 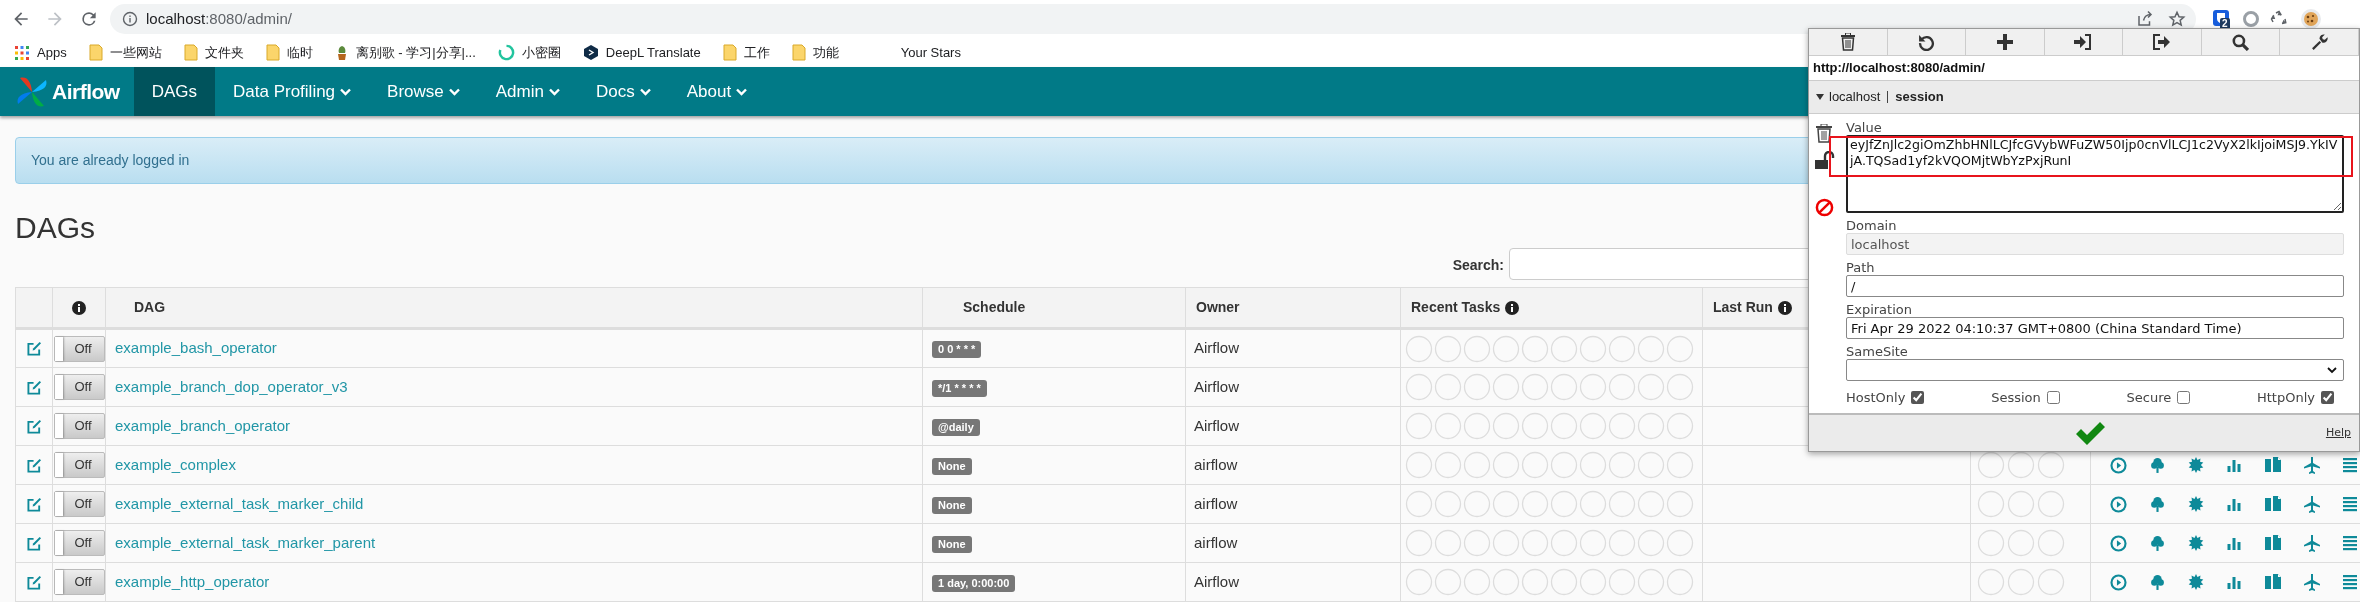 What do you see at coordinates (2095, 244) in the screenshot?
I see `input-field: localhost` at bounding box center [2095, 244].